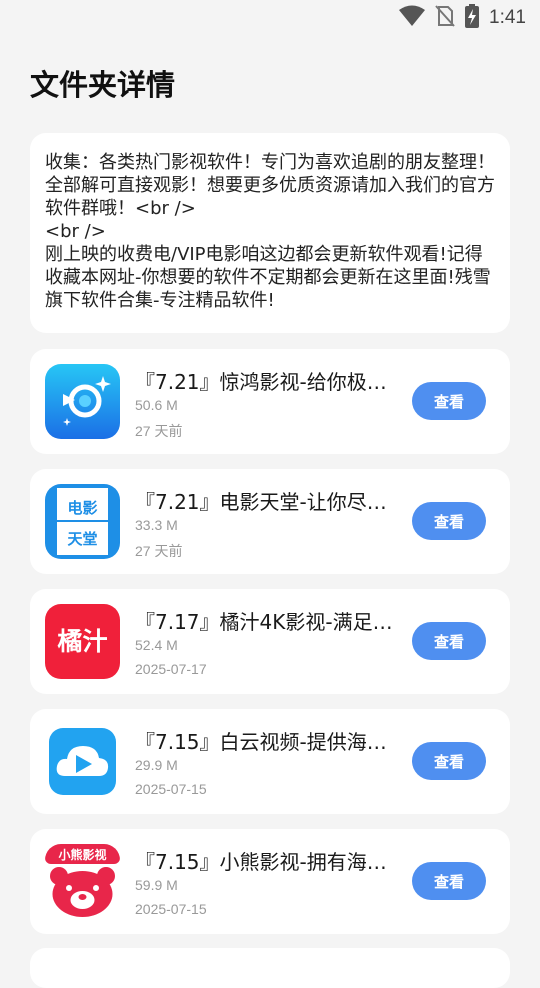 The image size is (540, 988). Describe the element at coordinates (270, 18) in the screenshot. I see `status-bar: 1:41` at that location.